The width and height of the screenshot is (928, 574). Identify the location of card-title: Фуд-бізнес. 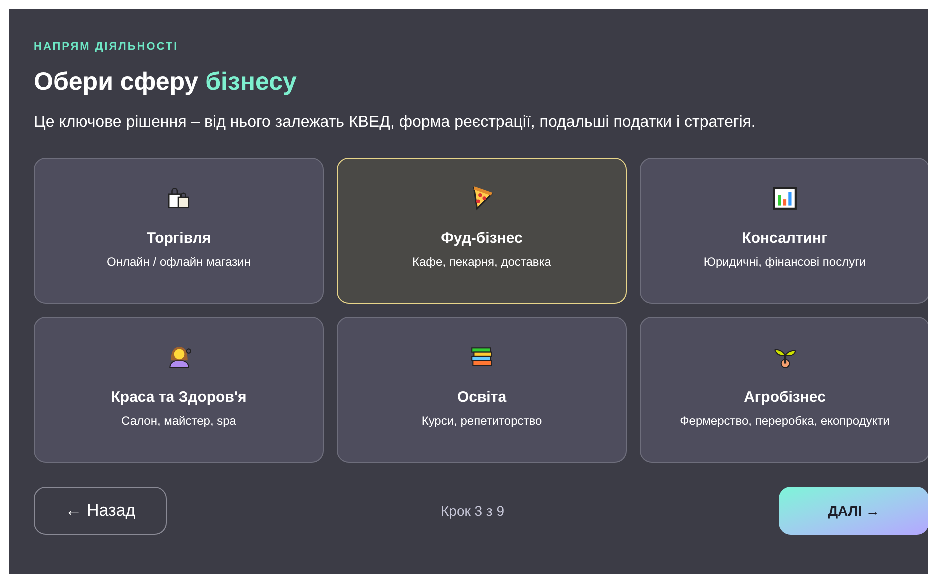
(482, 239).